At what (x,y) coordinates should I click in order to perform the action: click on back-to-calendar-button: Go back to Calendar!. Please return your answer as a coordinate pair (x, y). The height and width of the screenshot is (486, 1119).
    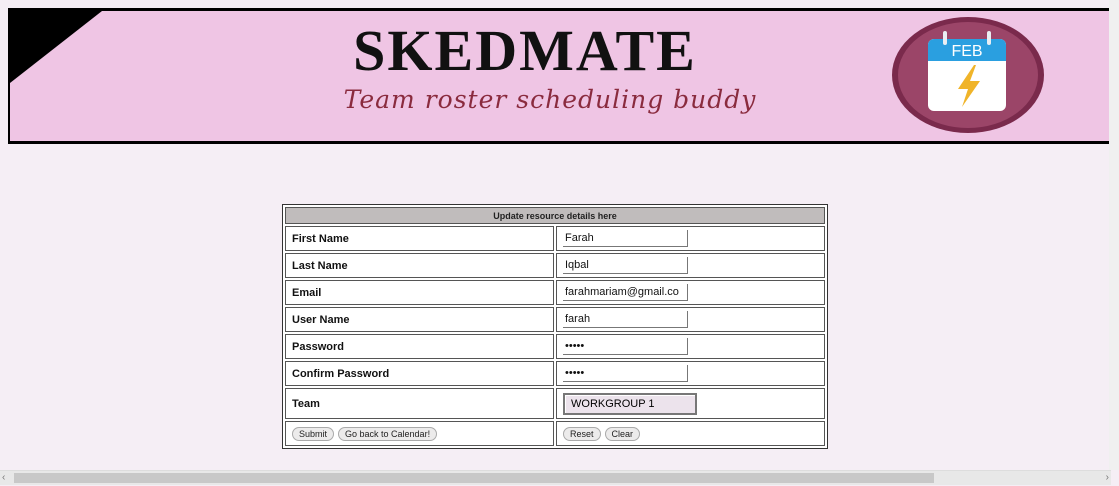
    Looking at the image, I should click on (388, 433).